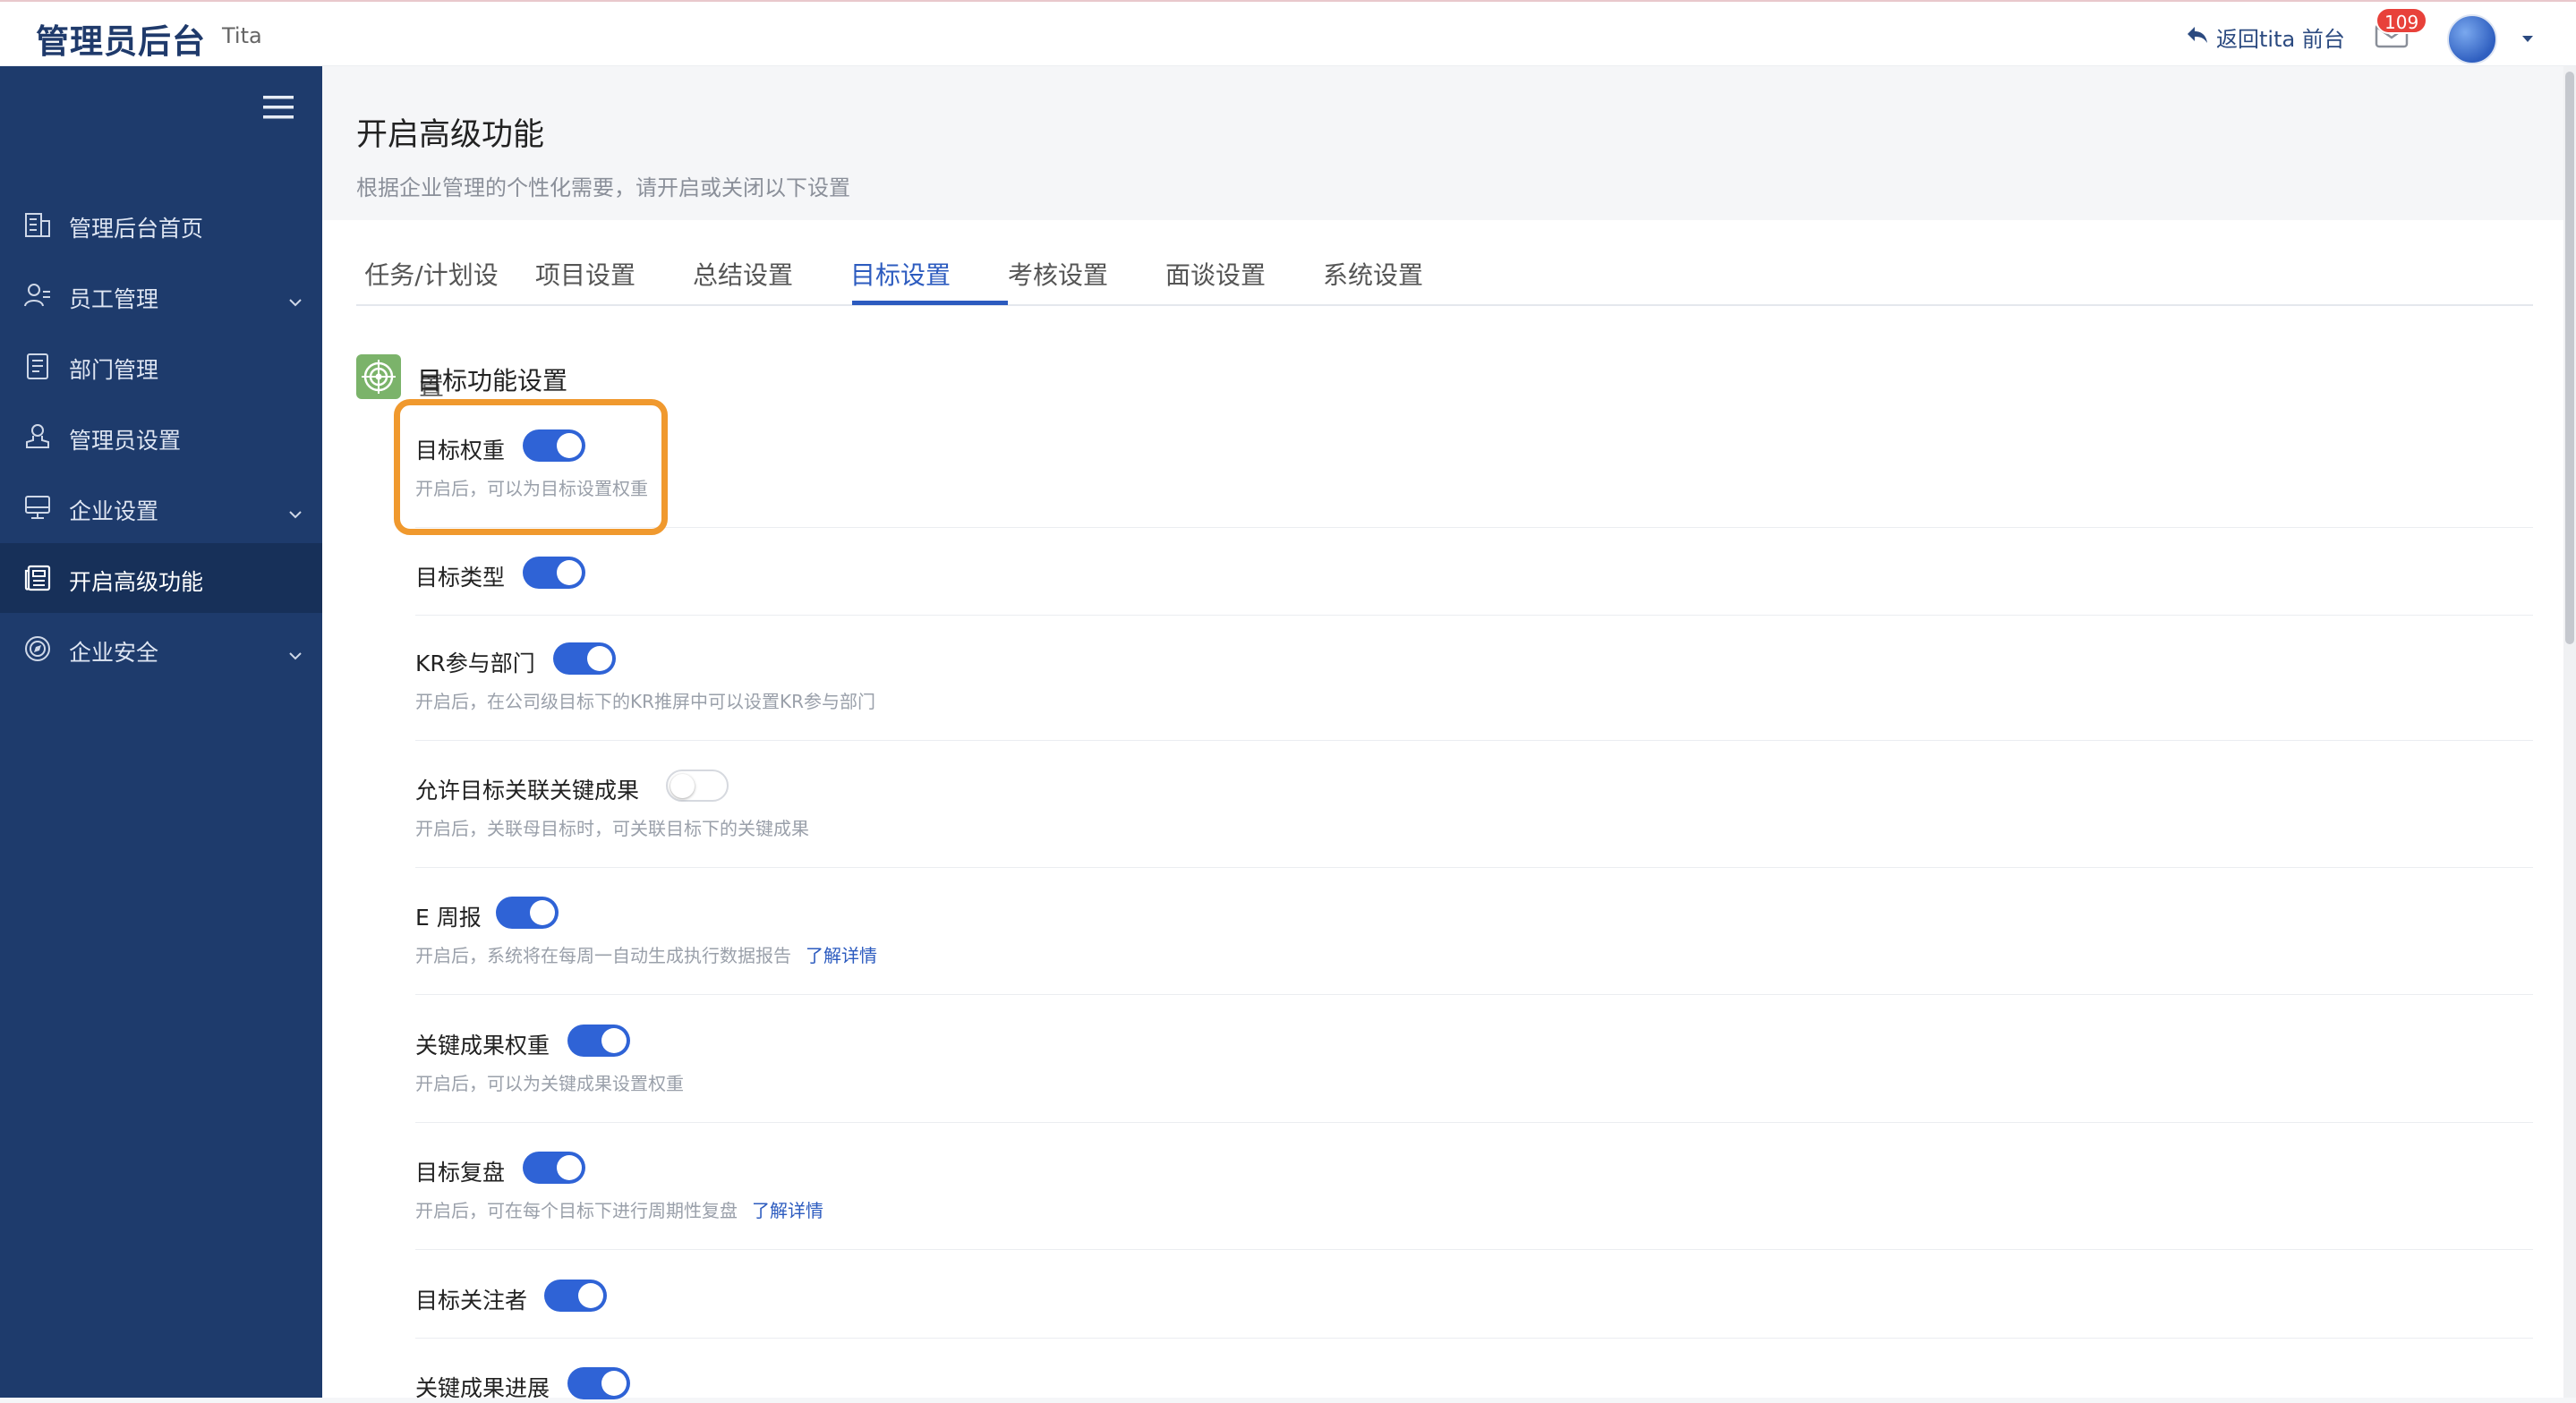 This screenshot has height=1403, width=2576. I want to click on setting-link-key-results: 允许目标关联关键成果 开启后，关联母目标时，可关联目标下的关键成果, so click(1474, 819).